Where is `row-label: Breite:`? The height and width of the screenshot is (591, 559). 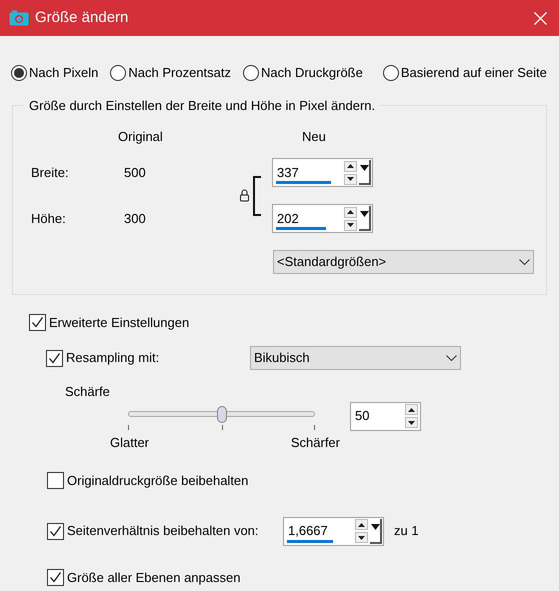
row-label: Breite: is located at coordinates (50, 173).